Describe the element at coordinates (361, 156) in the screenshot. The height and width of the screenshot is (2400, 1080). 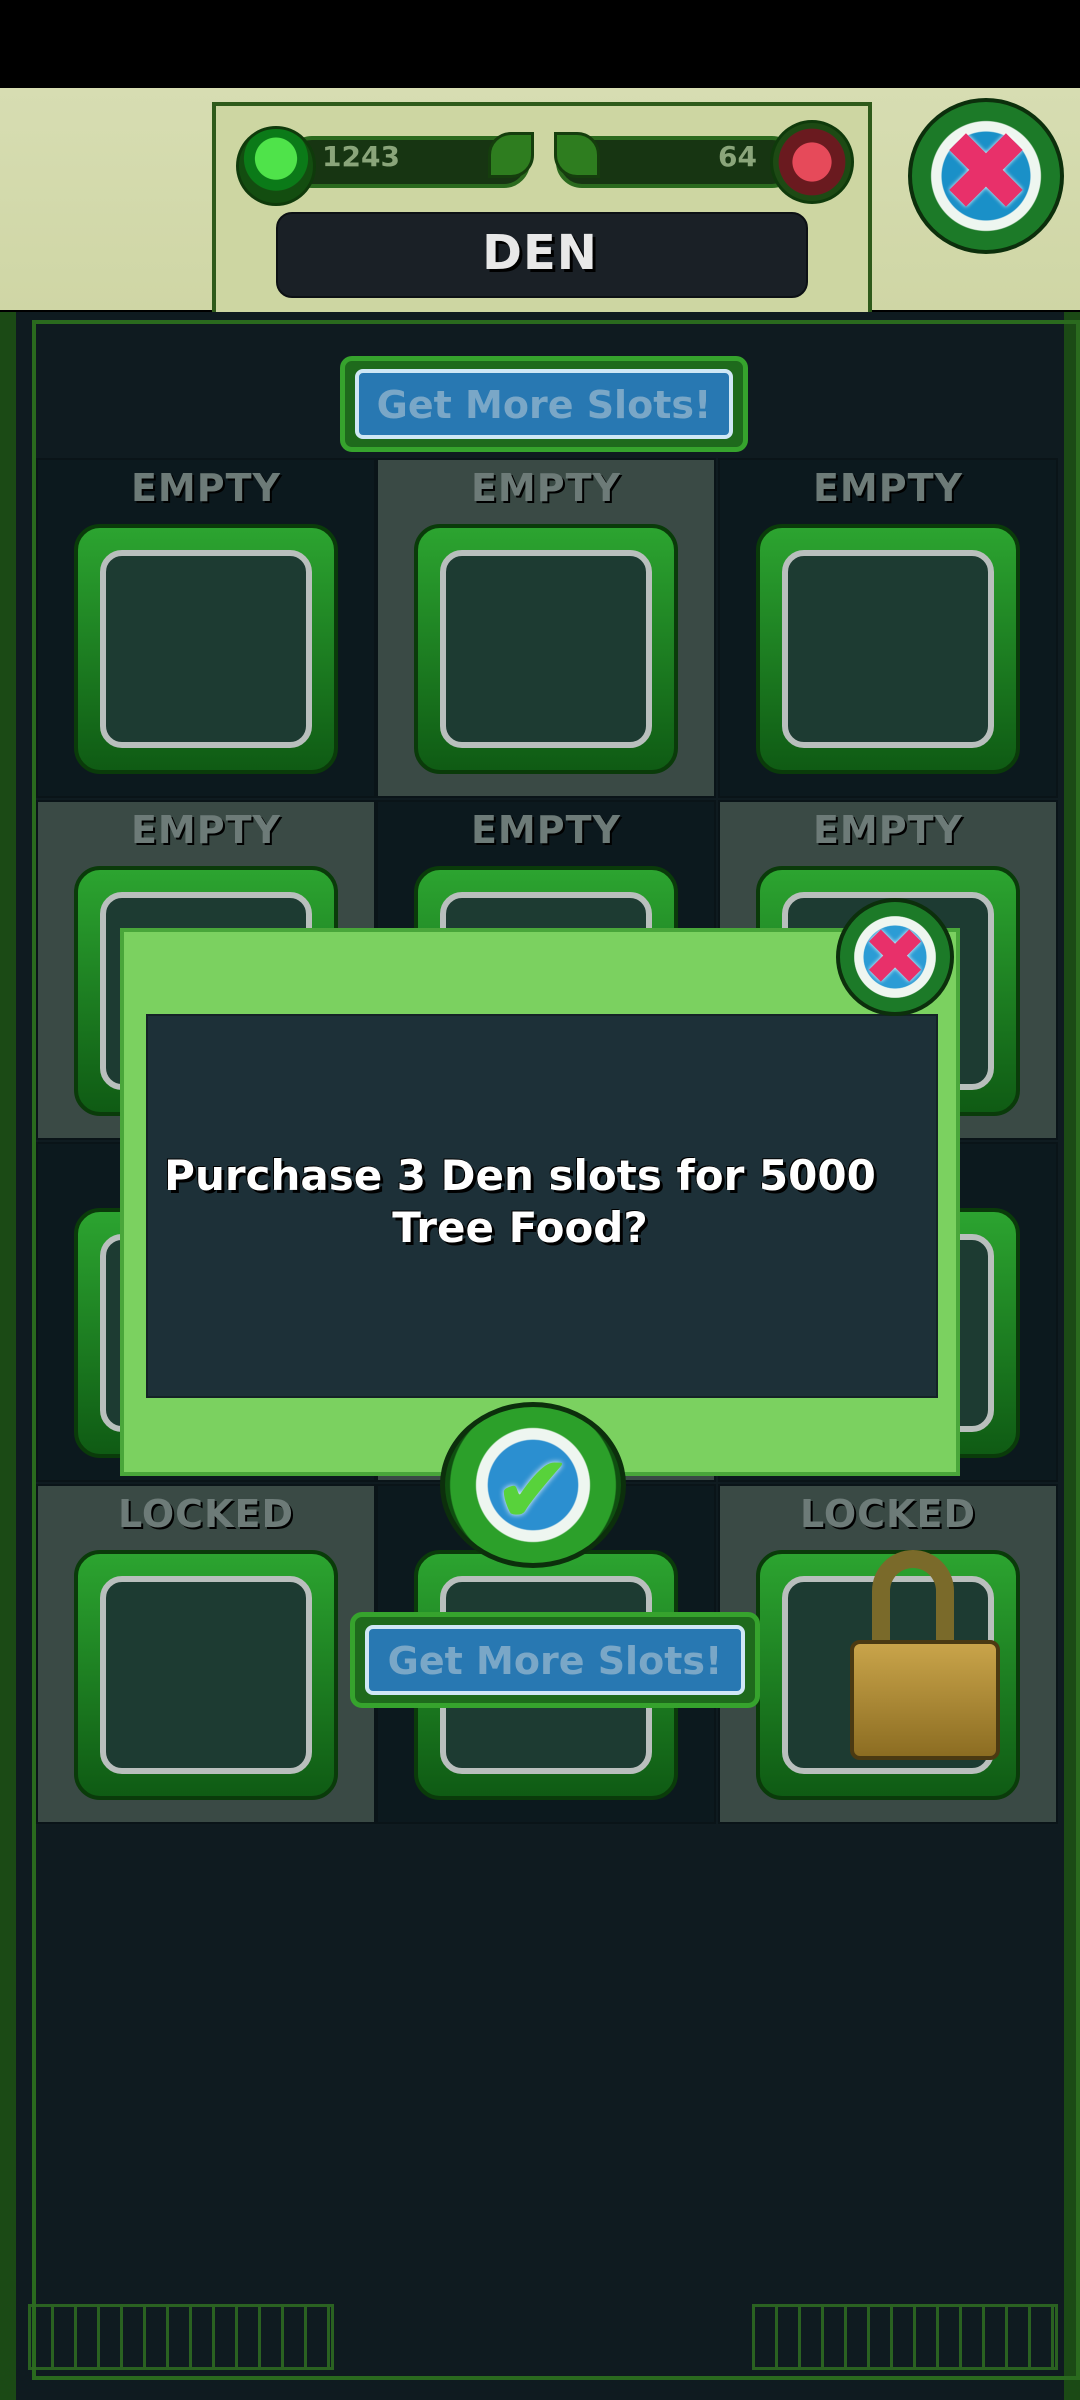
I see `tree-food-count: 1243` at that location.